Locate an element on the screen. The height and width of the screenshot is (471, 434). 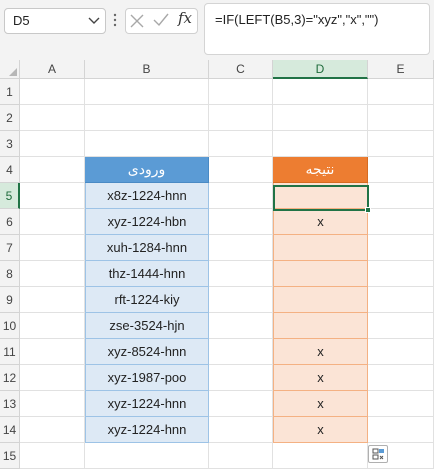
cell-e4 is located at coordinates (401, 170).